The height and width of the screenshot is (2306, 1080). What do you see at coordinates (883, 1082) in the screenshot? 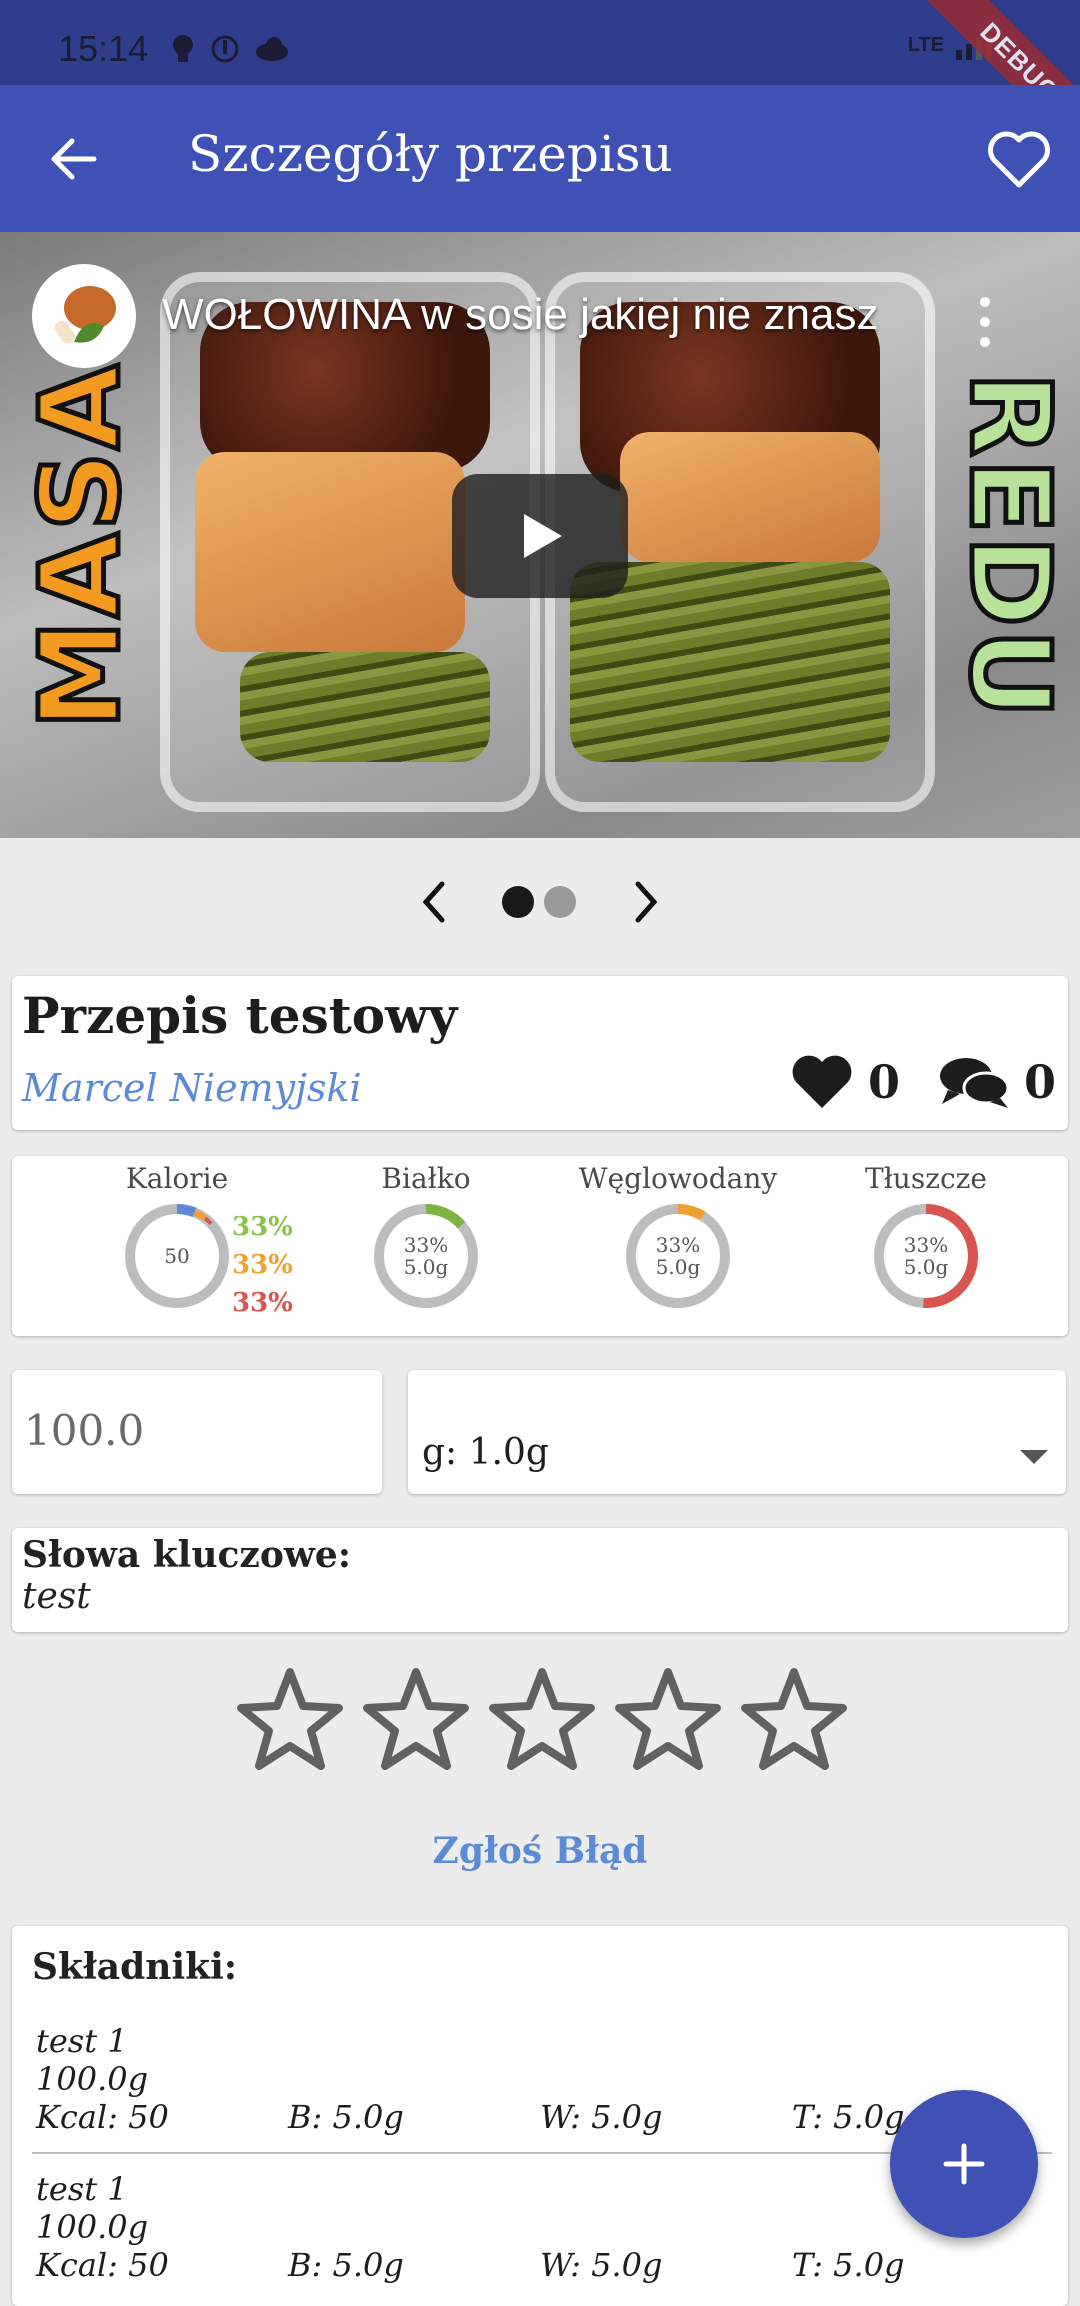
I see `likes-count: 0` at bounding box center [883, 1082].